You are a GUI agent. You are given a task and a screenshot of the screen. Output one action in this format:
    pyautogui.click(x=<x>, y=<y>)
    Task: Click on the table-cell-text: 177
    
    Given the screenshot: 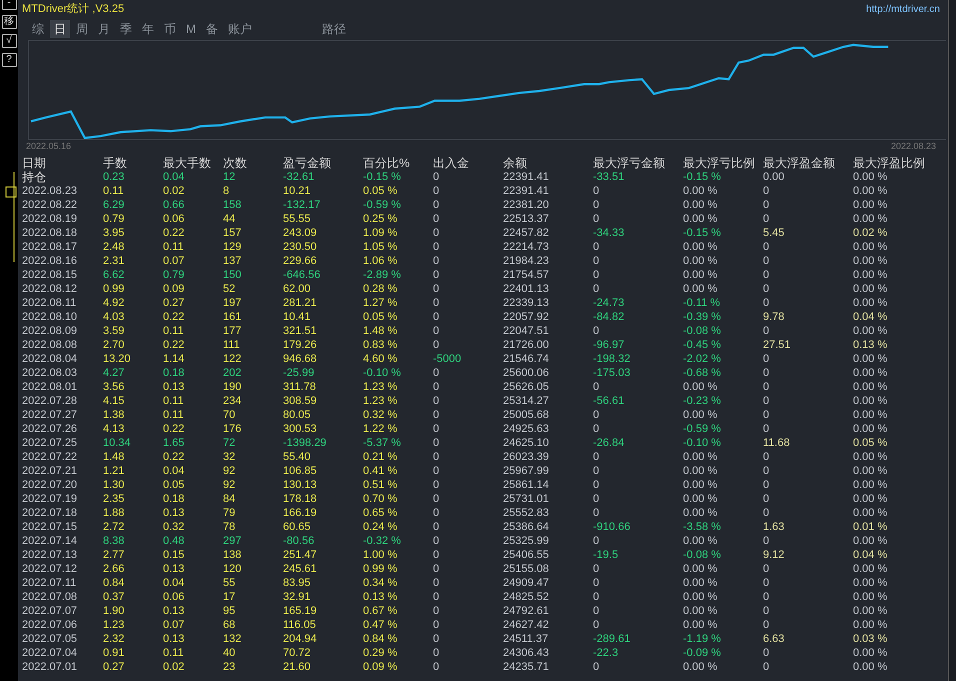 What is the action you would take?
    pyautogui.click(x=232, y=331)
    